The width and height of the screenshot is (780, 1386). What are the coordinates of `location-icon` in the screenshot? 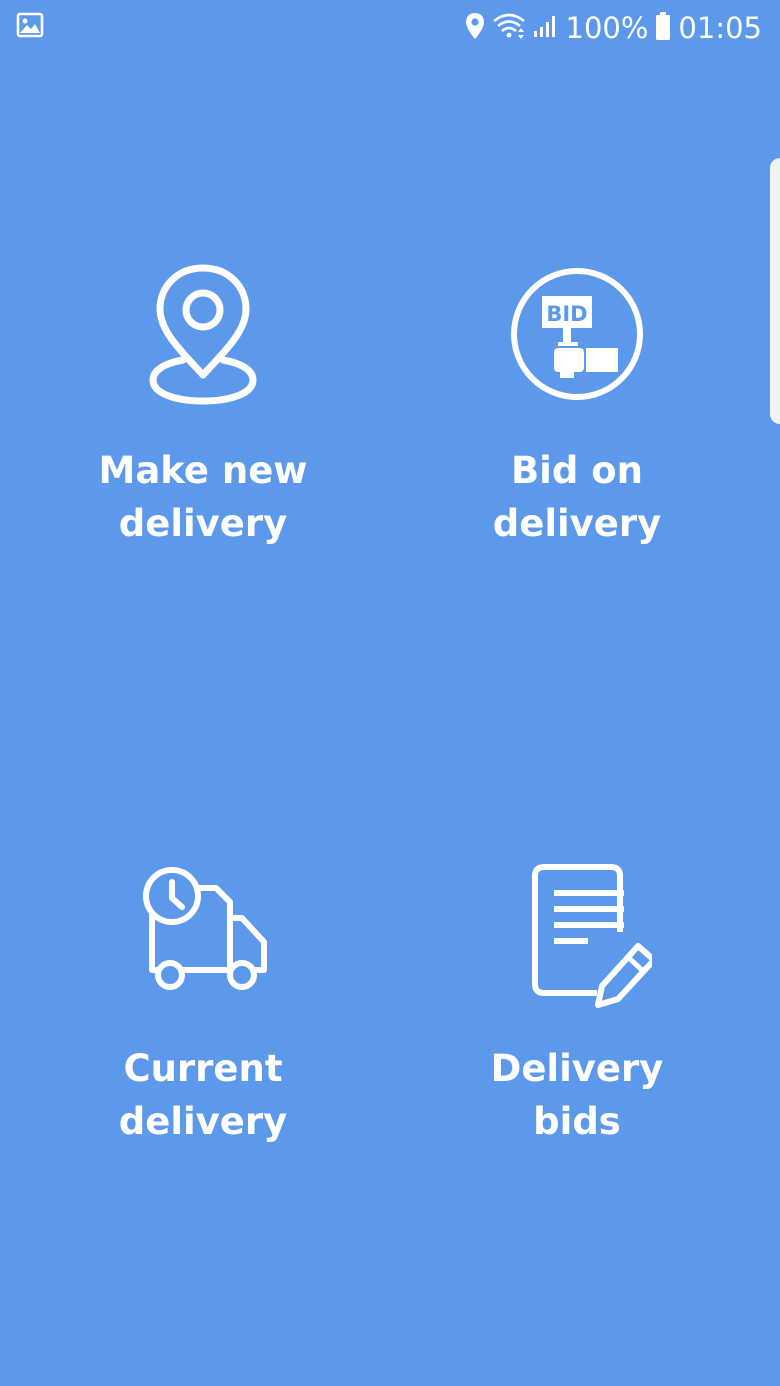 It's located at (475, 28).